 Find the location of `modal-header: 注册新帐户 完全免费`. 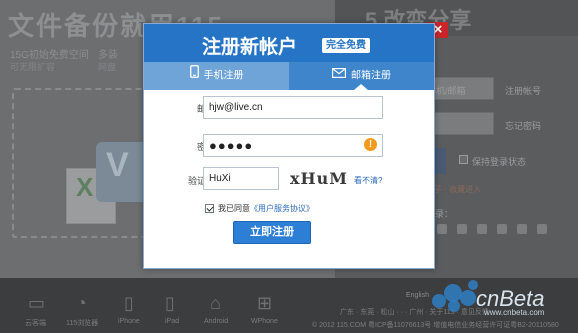

modal-header: 注册新帐户 完全免费 is located at coordinates (289, 43).